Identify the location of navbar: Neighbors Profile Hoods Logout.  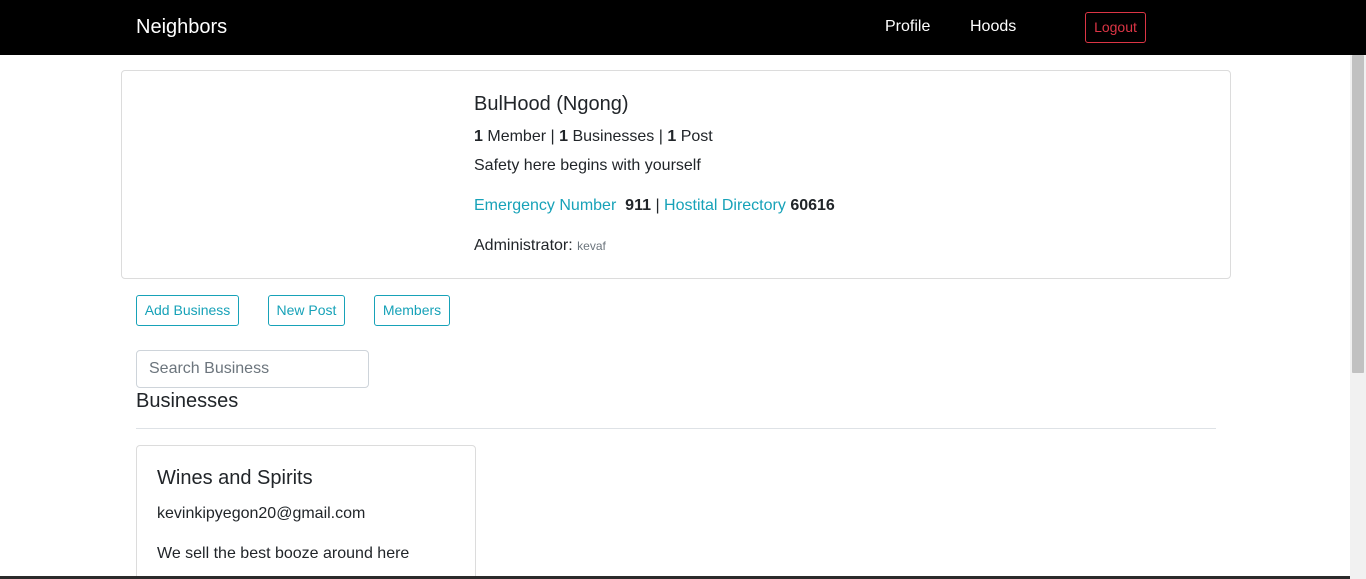
(683, 27).